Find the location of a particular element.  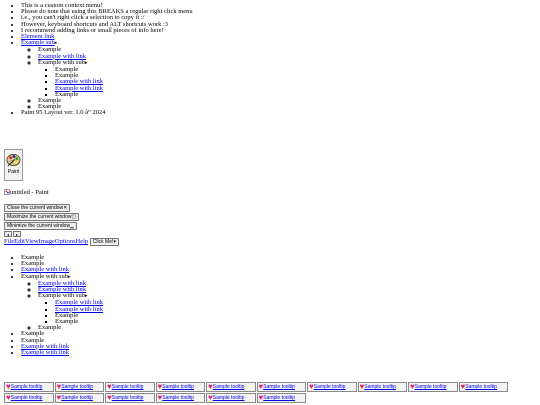

menu-edit: Edit is located at coordinates (19, 241).